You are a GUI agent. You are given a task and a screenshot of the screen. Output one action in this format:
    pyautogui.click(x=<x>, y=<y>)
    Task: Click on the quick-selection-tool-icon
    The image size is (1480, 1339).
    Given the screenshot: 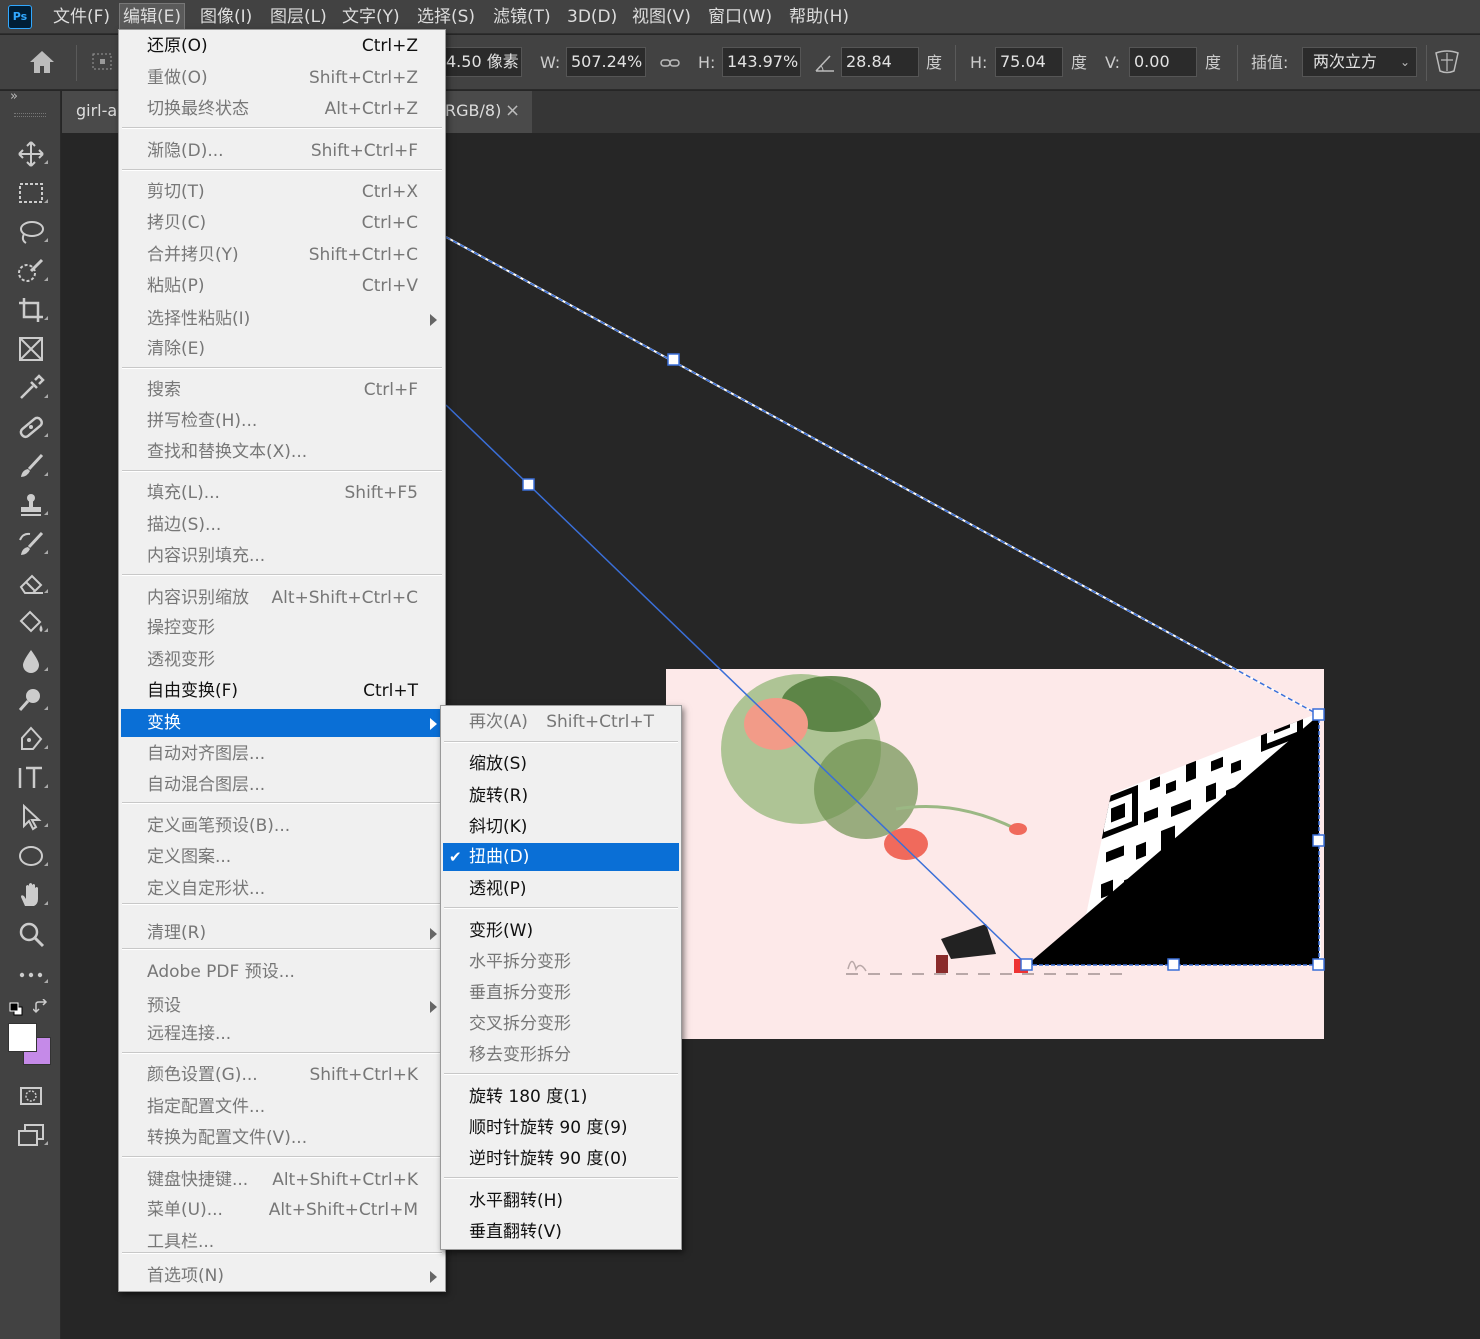 What is the action you would take?
    pyautogui.click(x=30, y=270)
    